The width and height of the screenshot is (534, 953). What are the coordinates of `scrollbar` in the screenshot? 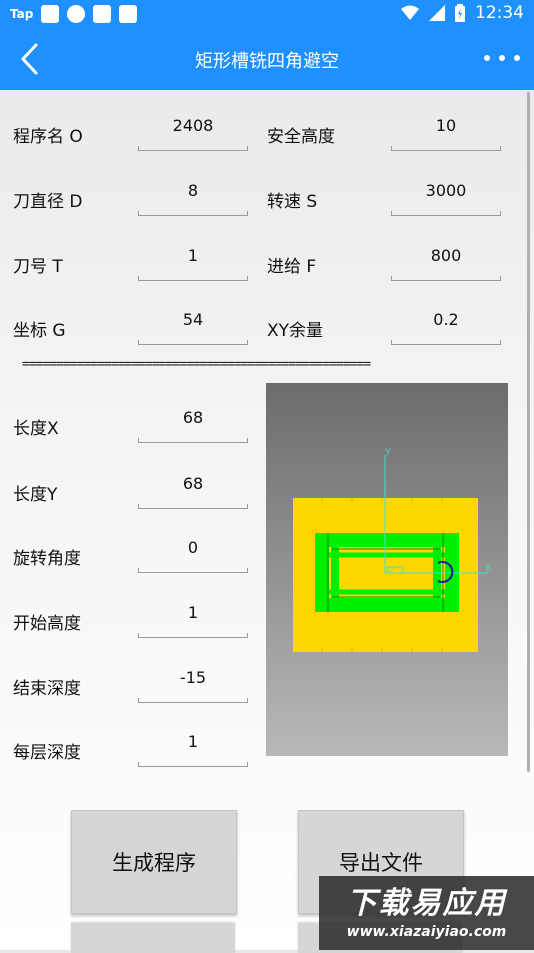 It's located at (528, 432).